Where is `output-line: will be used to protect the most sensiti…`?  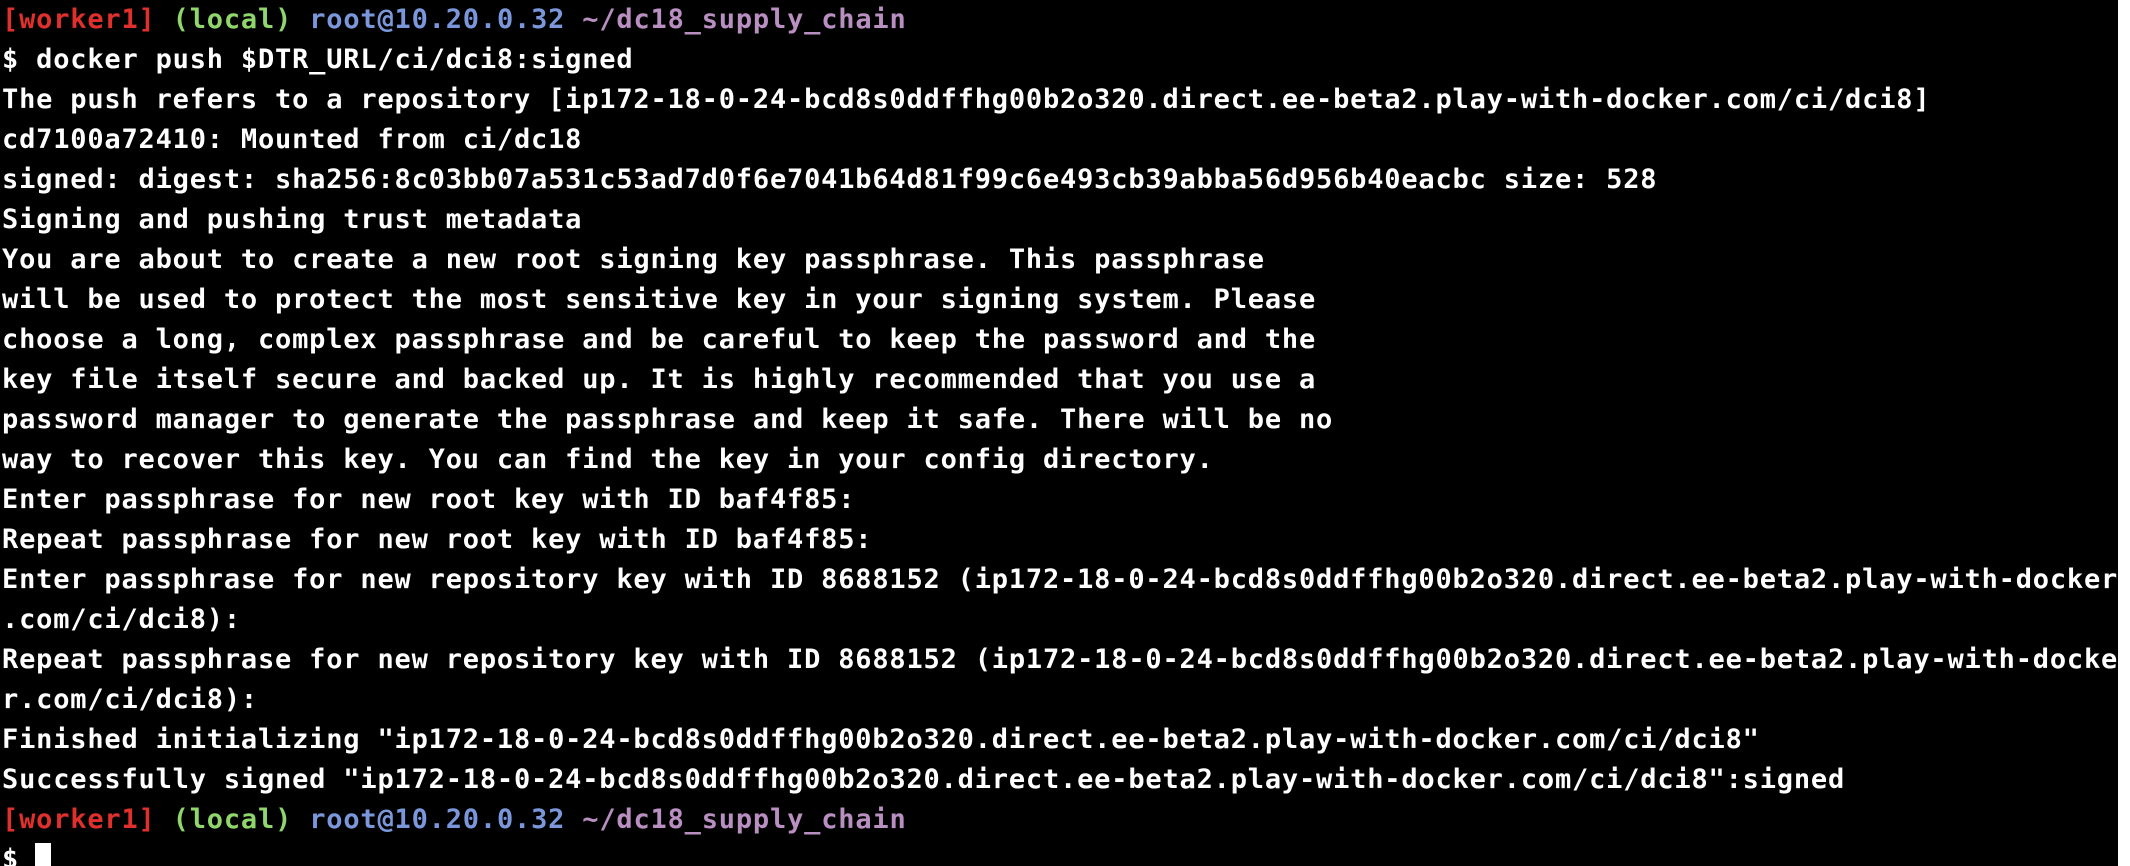 output-line: will be used to protect the most sensiti… is located at coordinates (659, 299).